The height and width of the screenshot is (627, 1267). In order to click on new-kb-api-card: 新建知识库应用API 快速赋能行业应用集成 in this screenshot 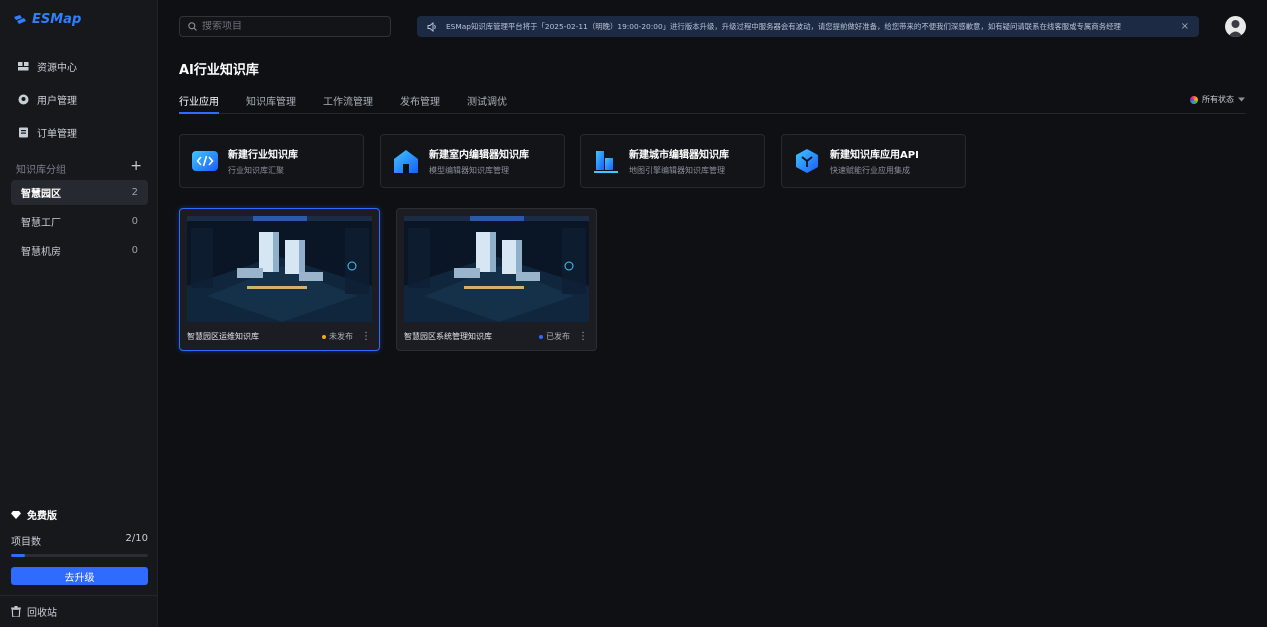, I will do `click(873, 161)`.